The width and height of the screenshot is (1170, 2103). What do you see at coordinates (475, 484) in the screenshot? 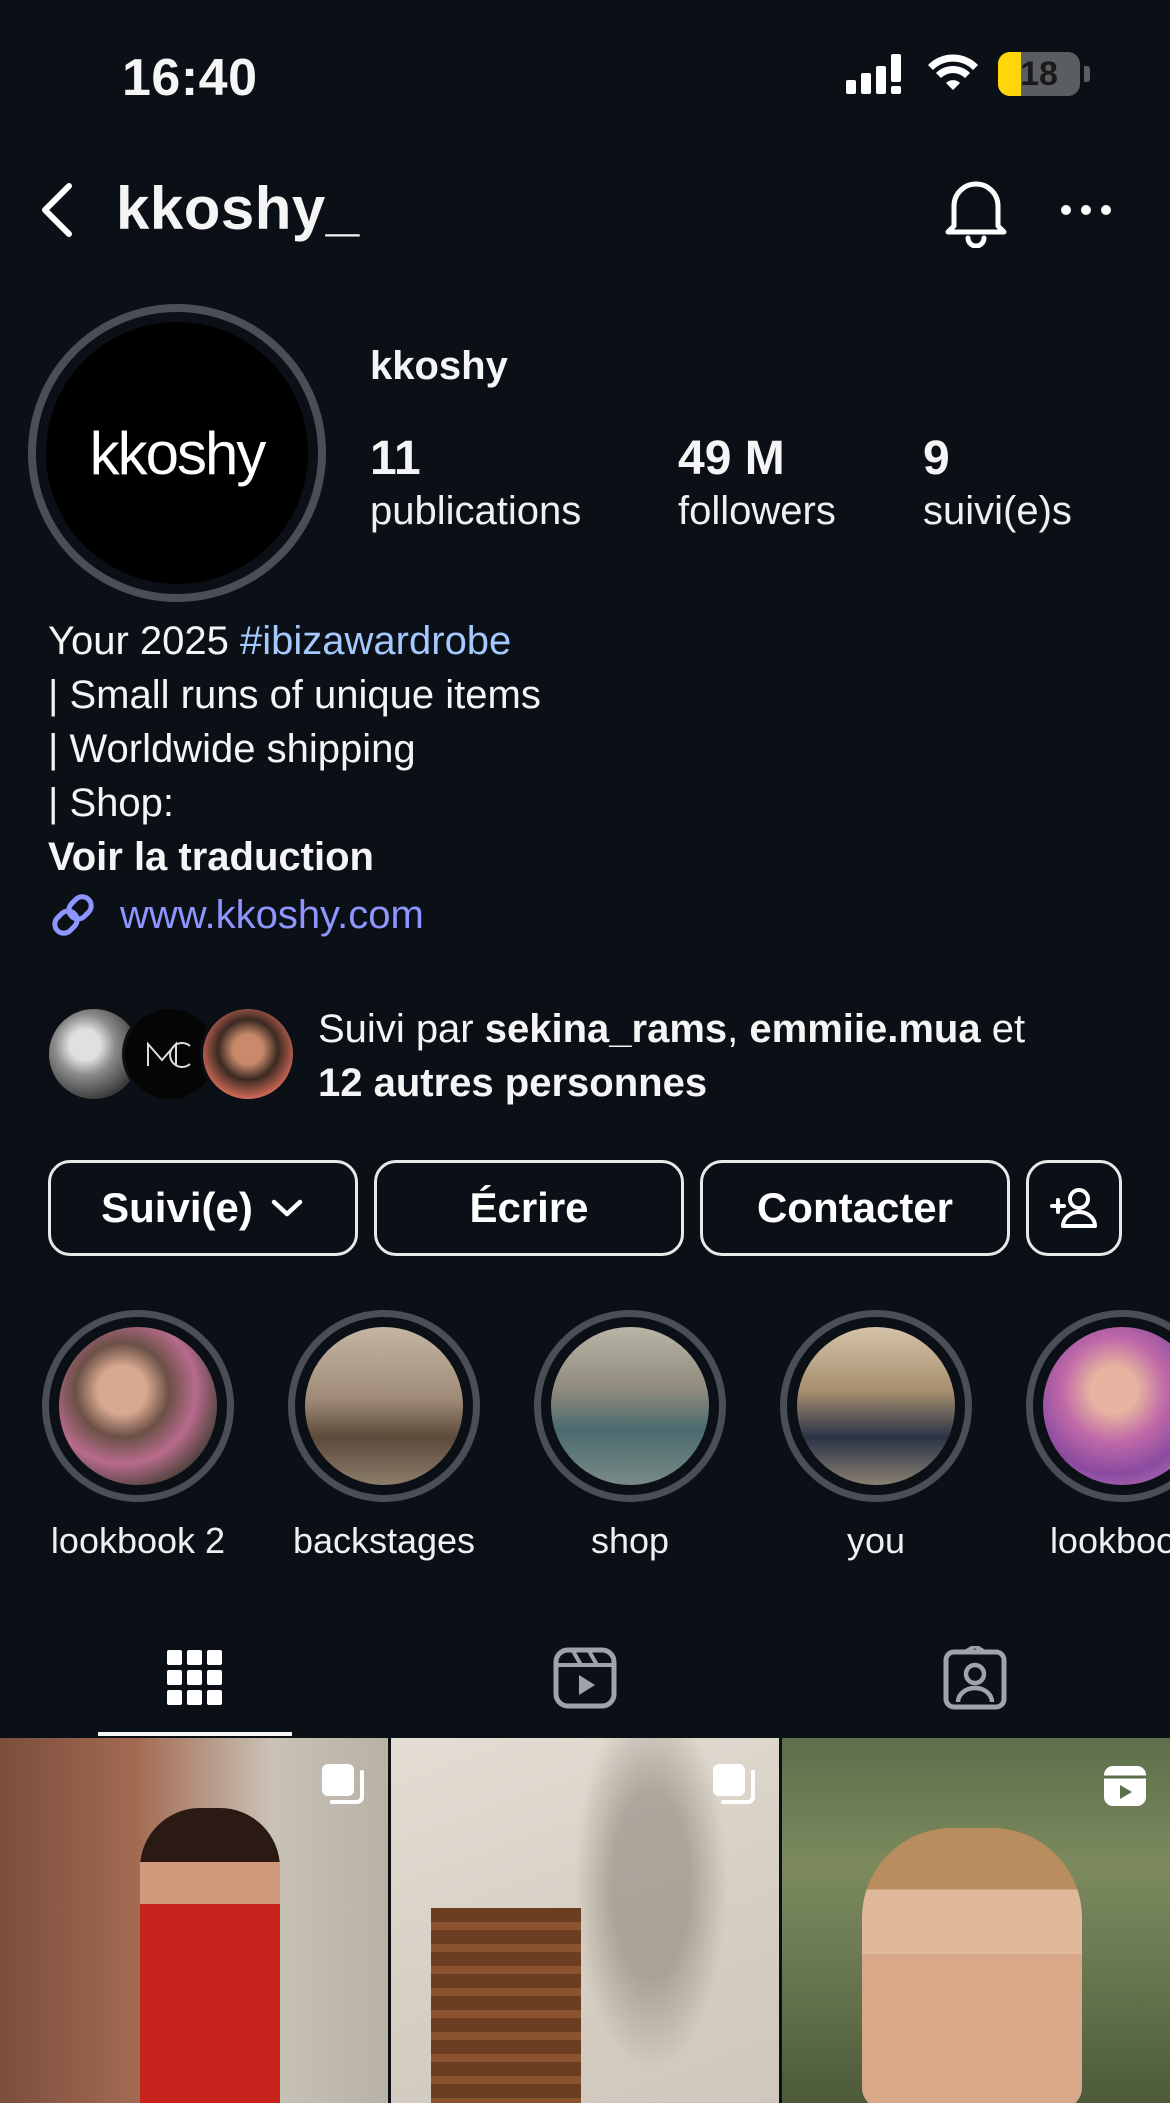
I see `stat-posts: 11 publications` at bounding box center [475, 484].